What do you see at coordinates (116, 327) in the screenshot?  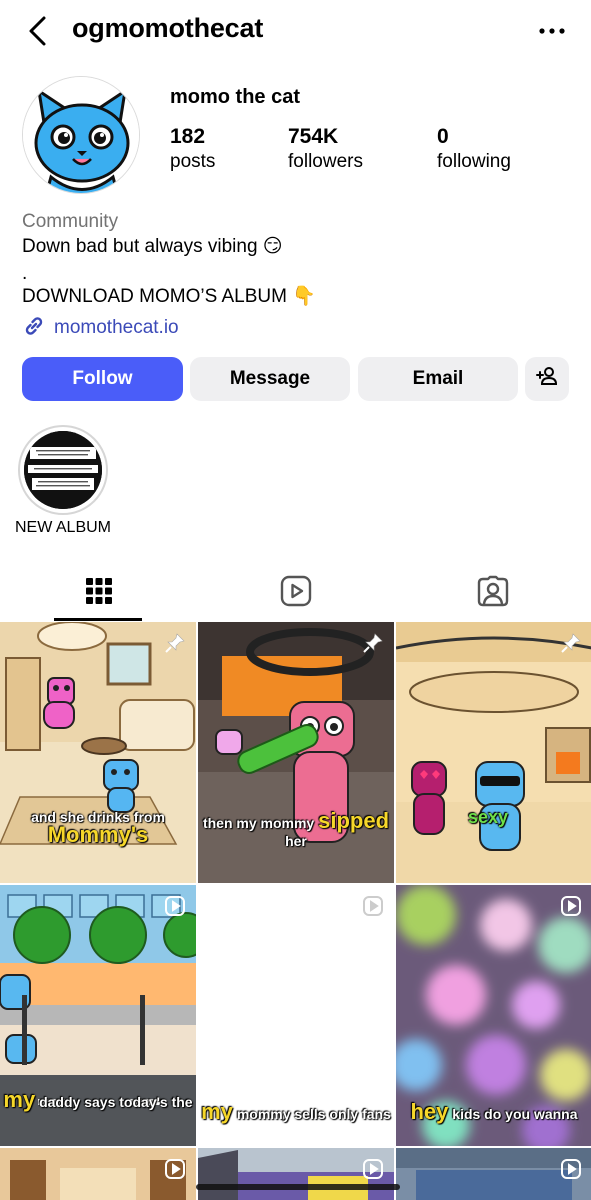 I see `link-text: momothecat.io` at bounding box center [116, 327].